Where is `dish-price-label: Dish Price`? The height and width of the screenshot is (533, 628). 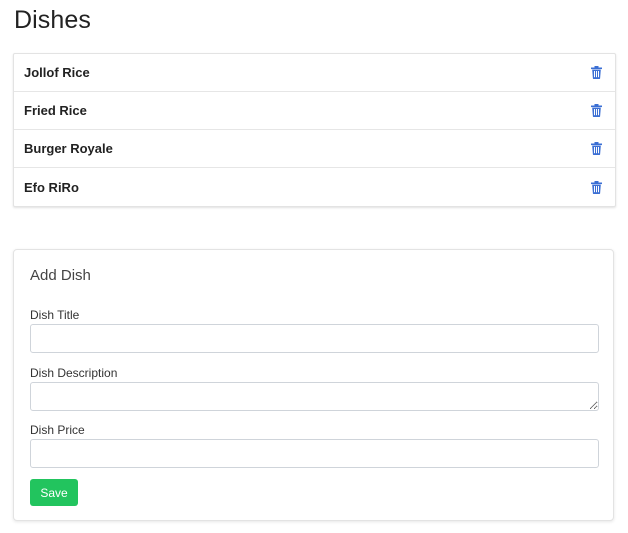
dish-price-label: Dish Price is located at coordinates (57, 430).